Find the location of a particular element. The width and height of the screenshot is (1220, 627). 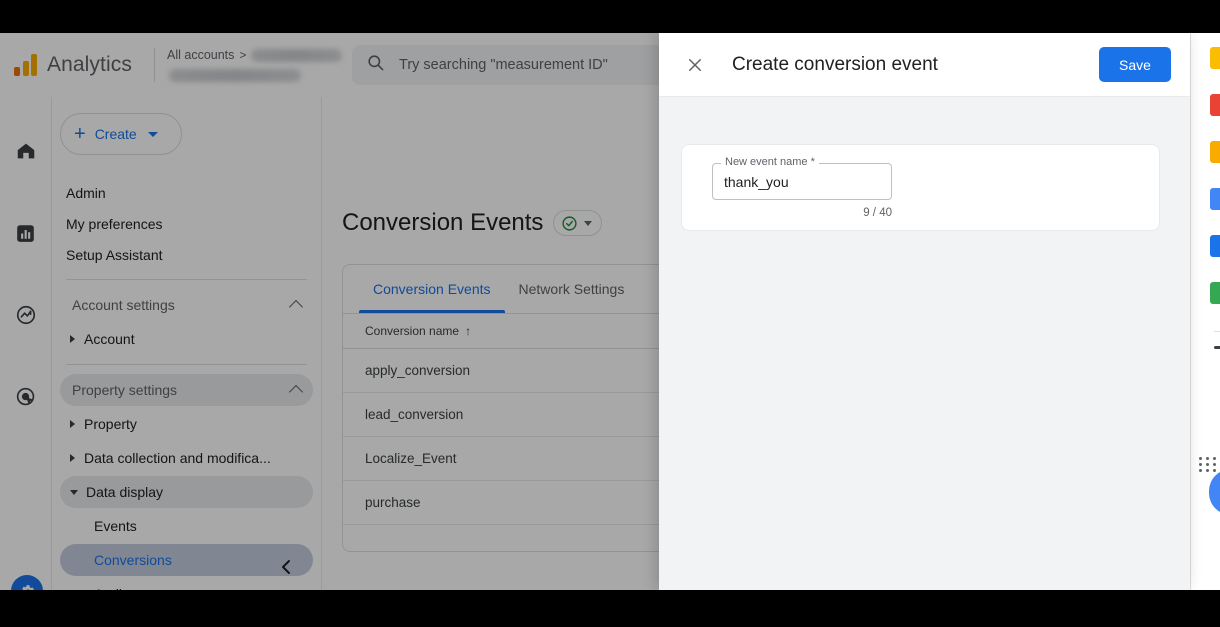

analytics-logo: Analytics is located at coordinates (76, 65).